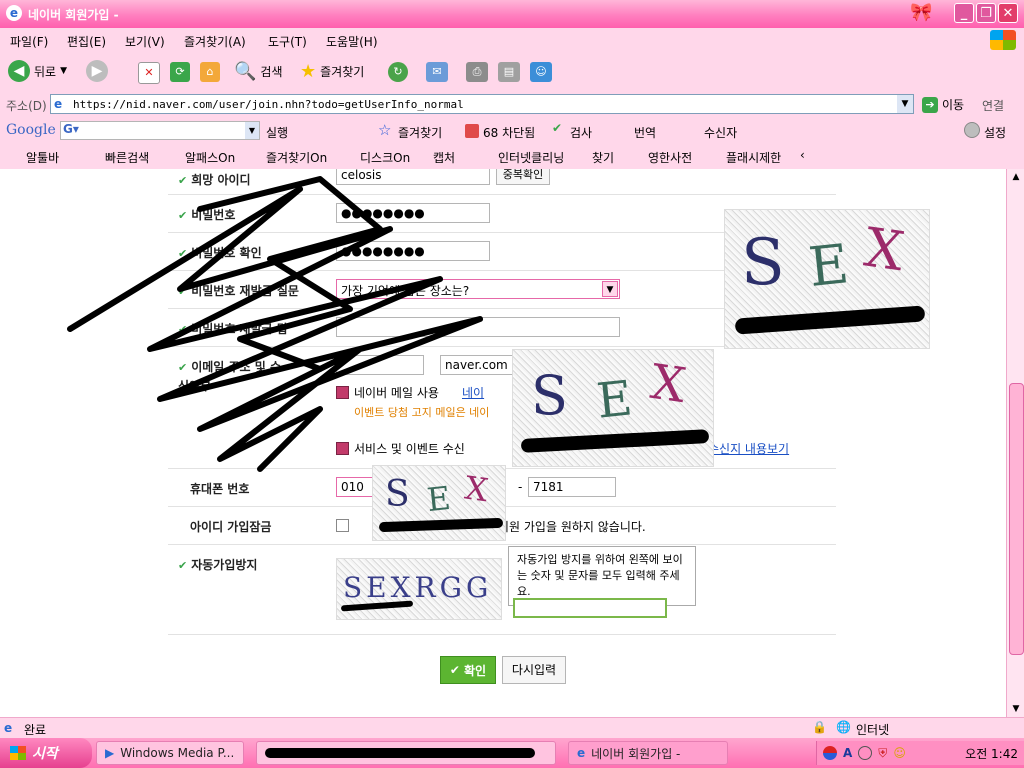 Image resolution: width=1024 pixels, height=768 pixels. What do you see at coordinates (398, 72) in the screenshot?
I see `history-icon: ↻` at bounding box center [398, 72].